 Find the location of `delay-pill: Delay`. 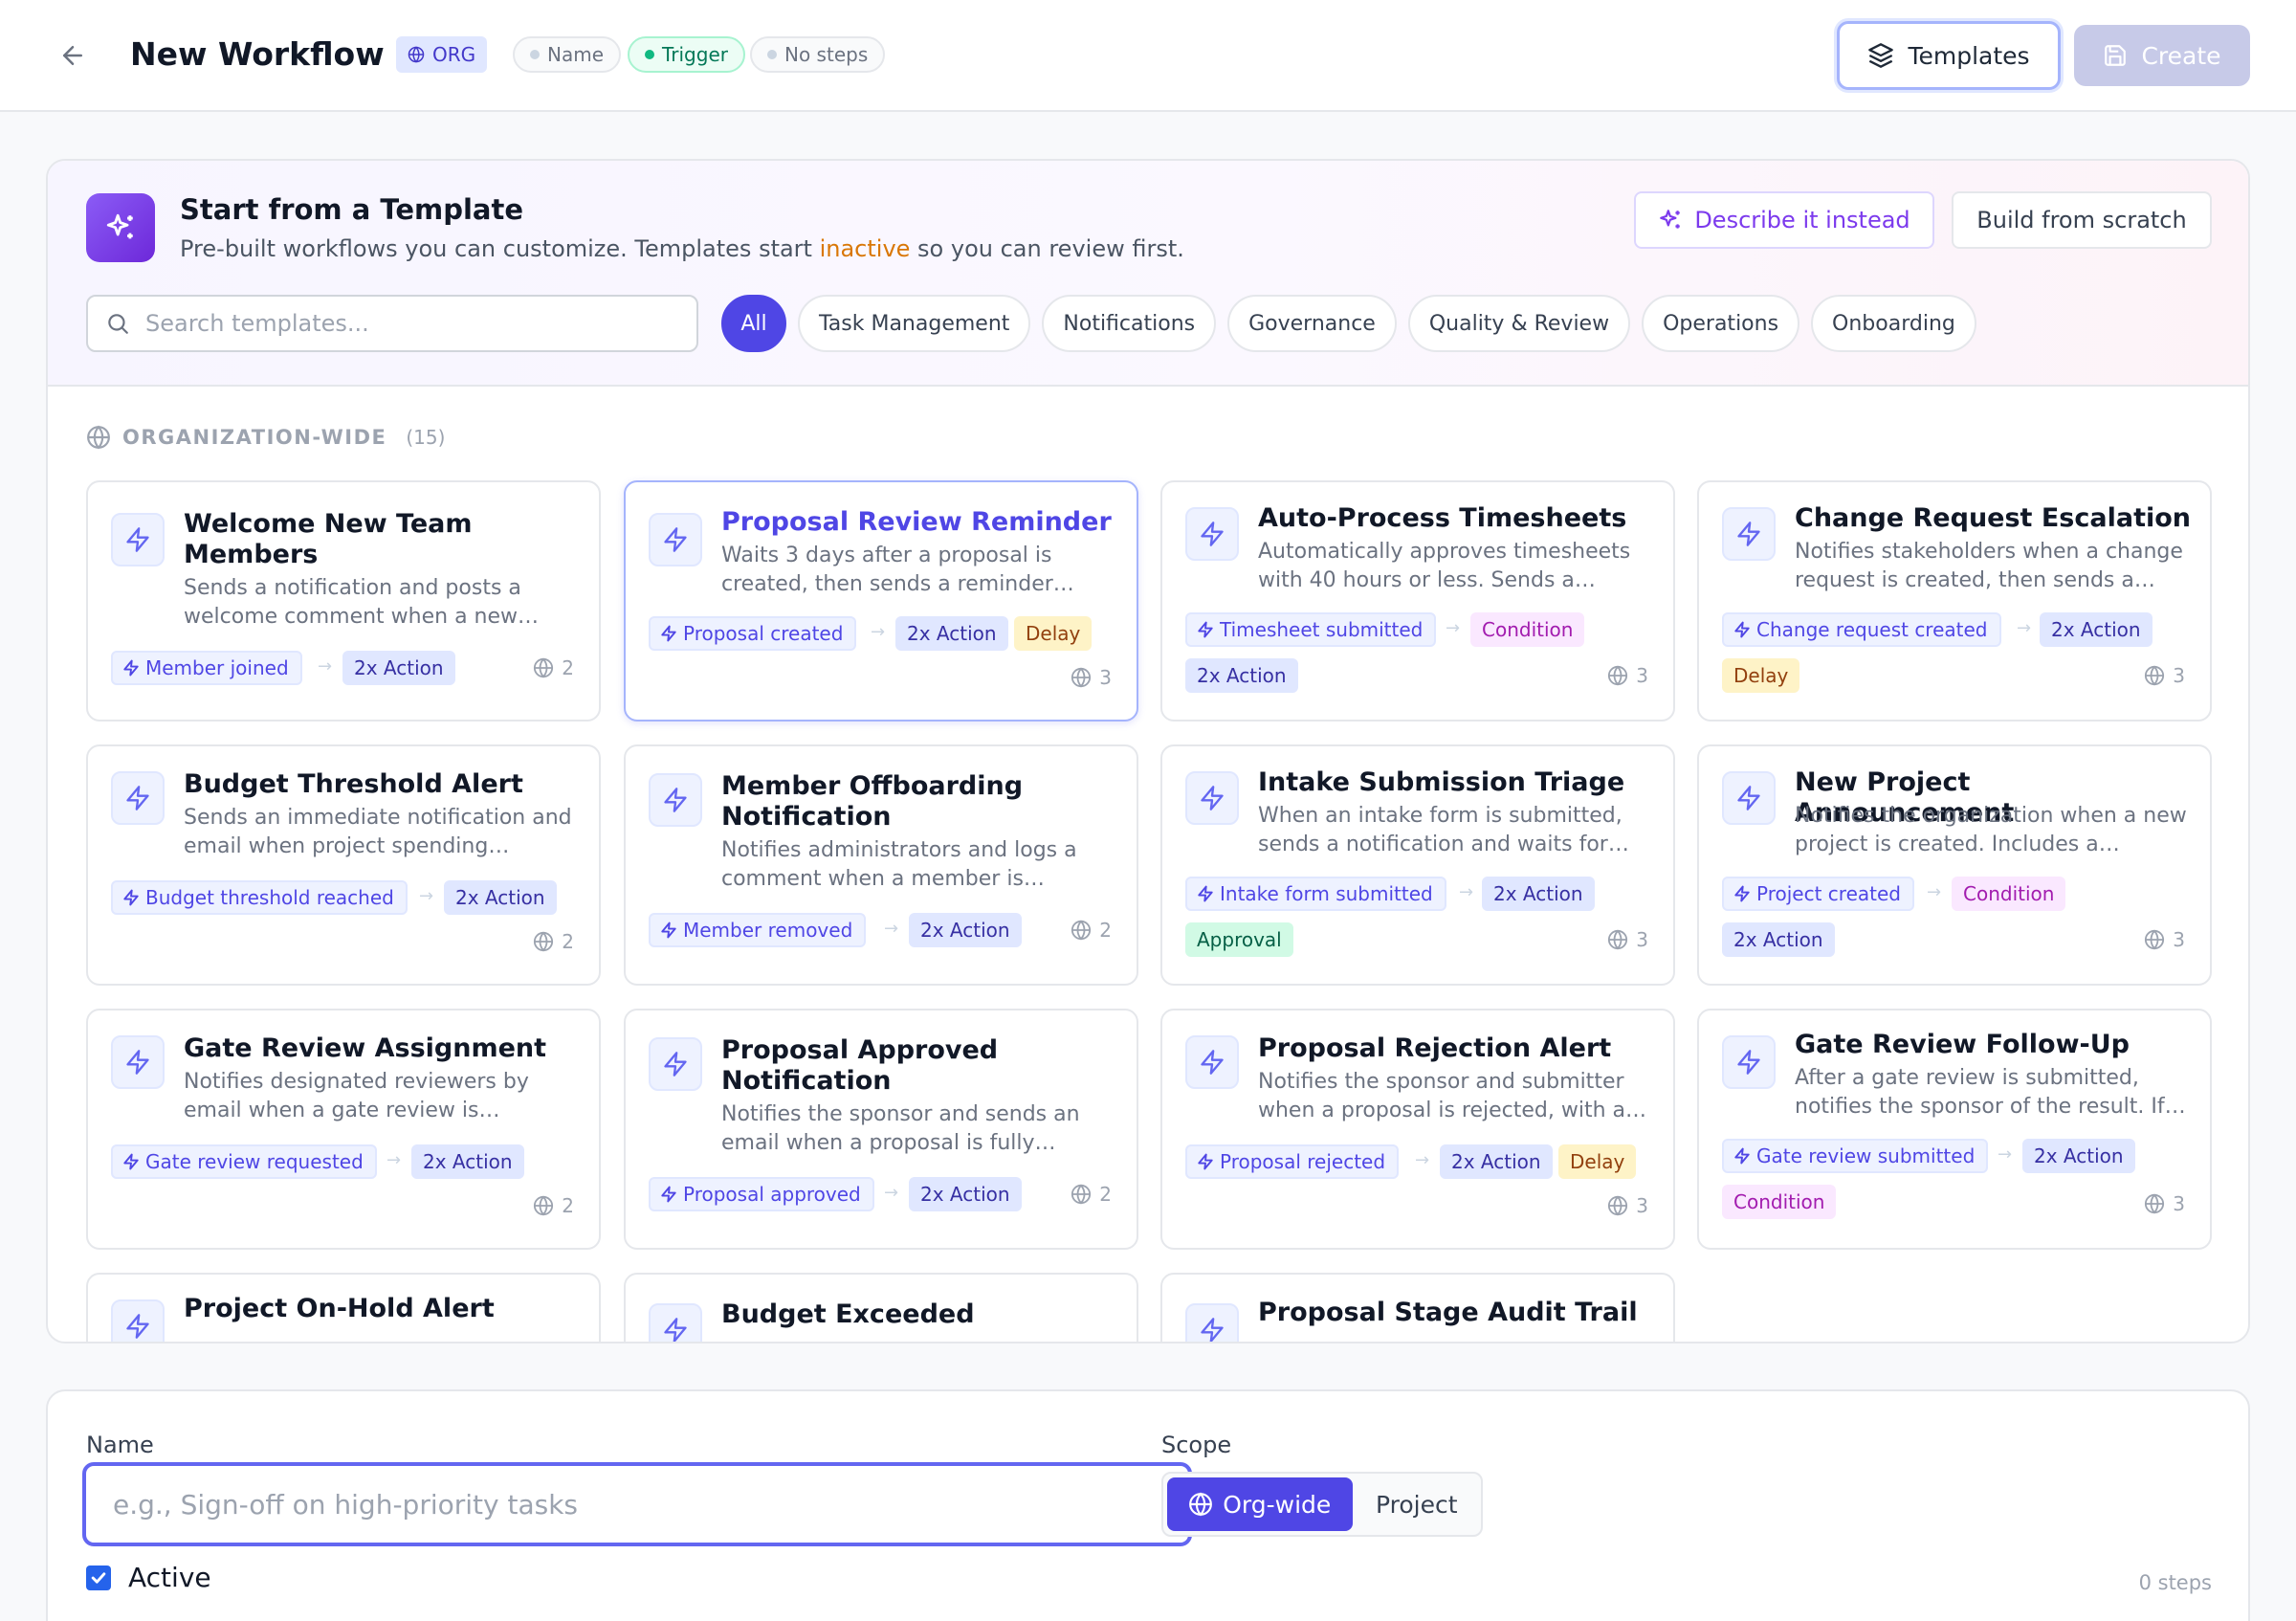

delay-pill: Delay is located at coordinates (1761, 675).